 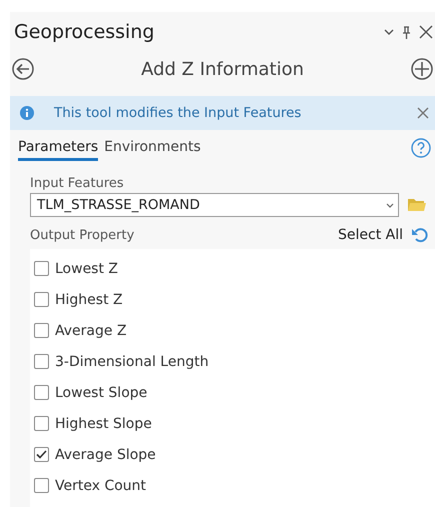 What do you see at coordinates (132, 362) in the screenshot?
I see `option-label: 3-Dimensional Length` at bounding box center [132, 362].